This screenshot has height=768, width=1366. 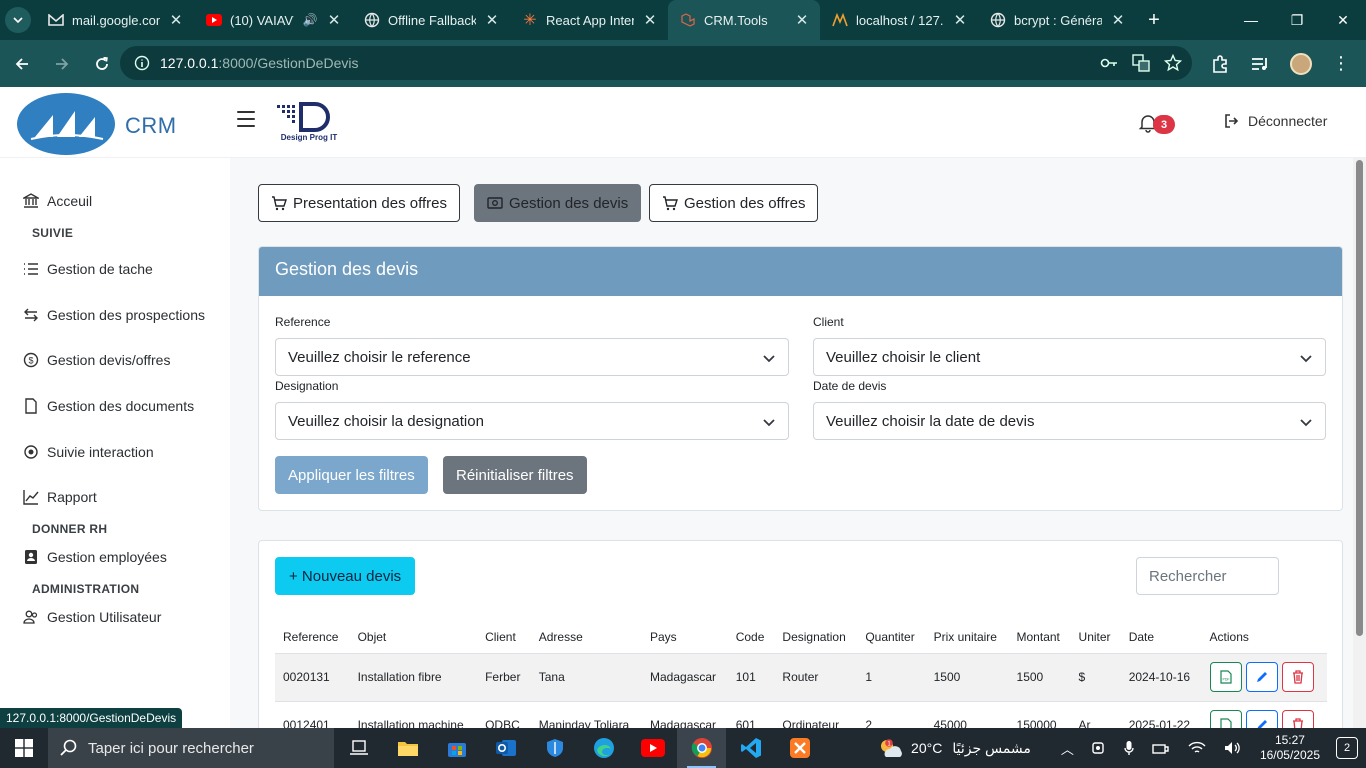 I want to click on logout-button: Déconnecter, so click(x=1275, y=121).